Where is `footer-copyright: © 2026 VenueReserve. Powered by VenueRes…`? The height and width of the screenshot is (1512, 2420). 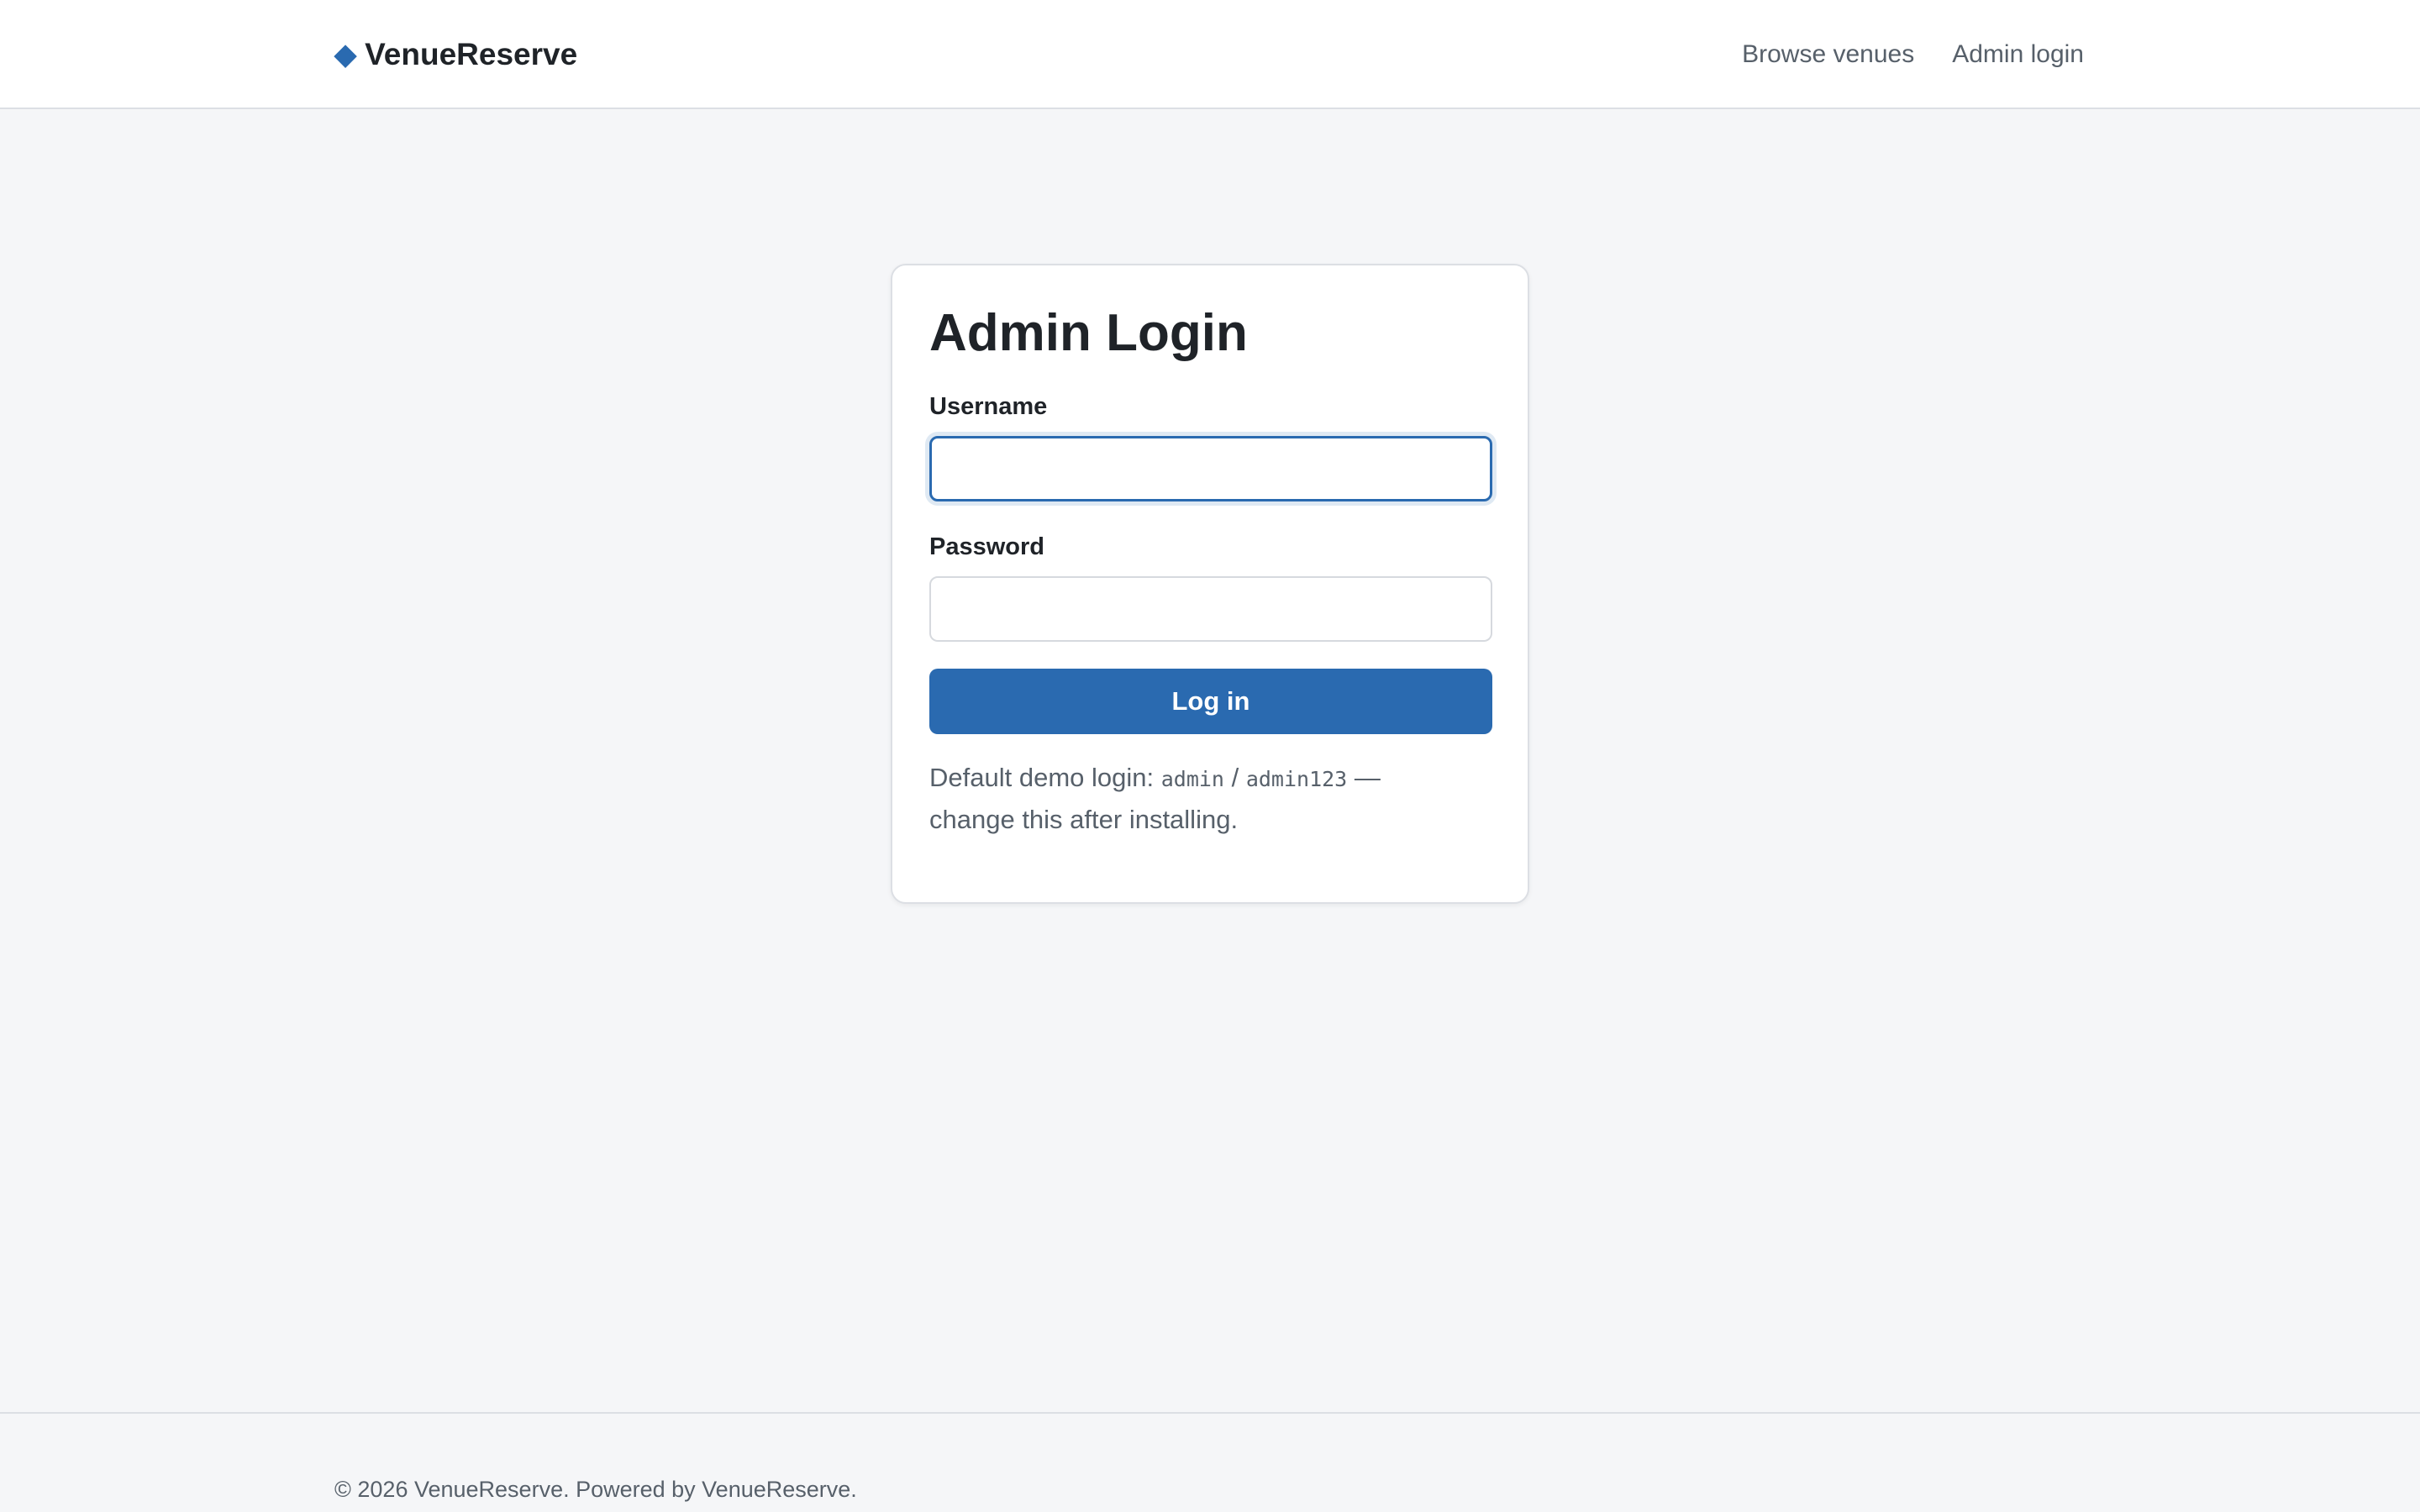
footer-copyright: © 2026 VenueReserve. Powered by VenueRes… is located at coordinates (596, 1489).